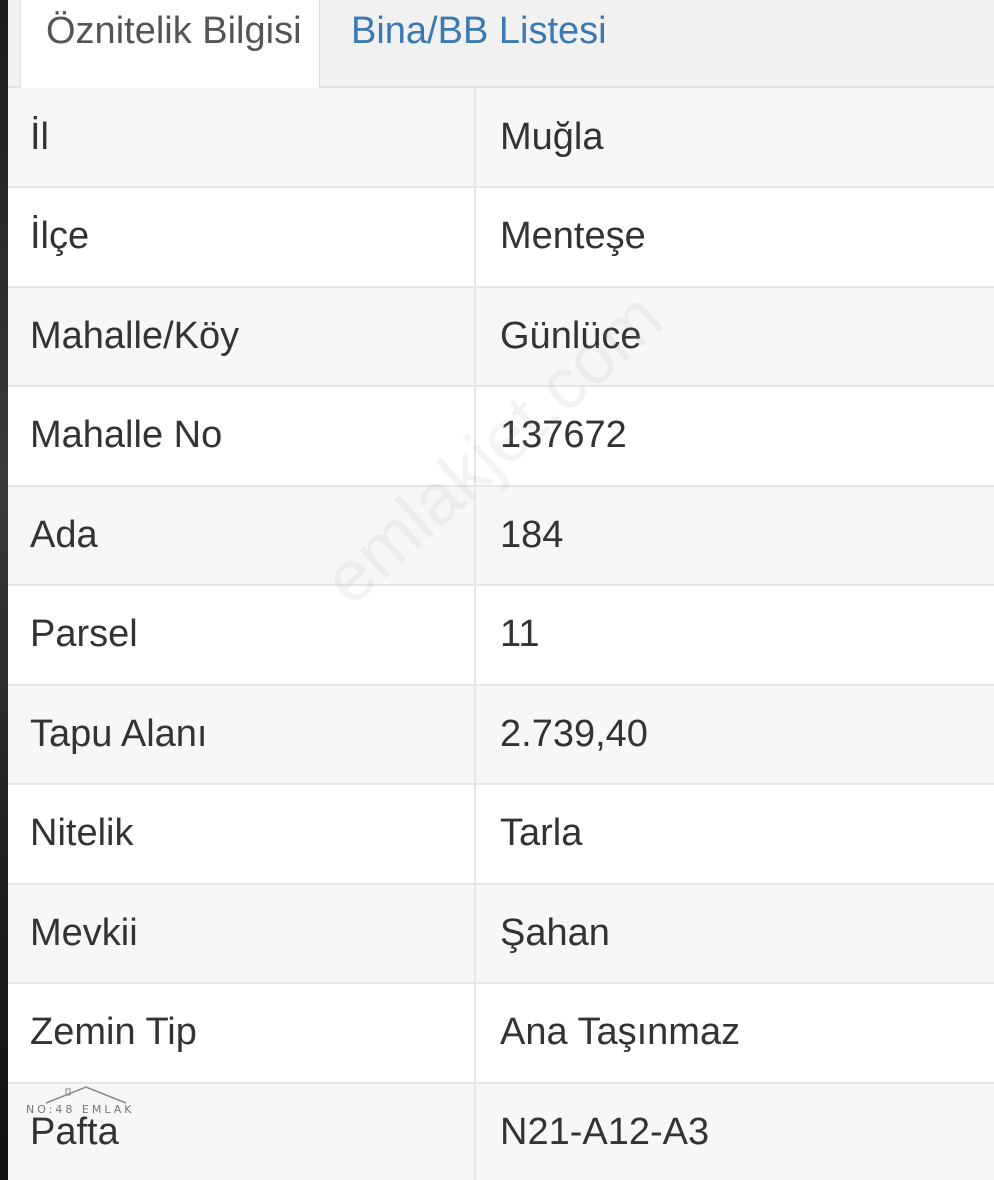  I want to click on row-value: Tarla, so click(541, 833).